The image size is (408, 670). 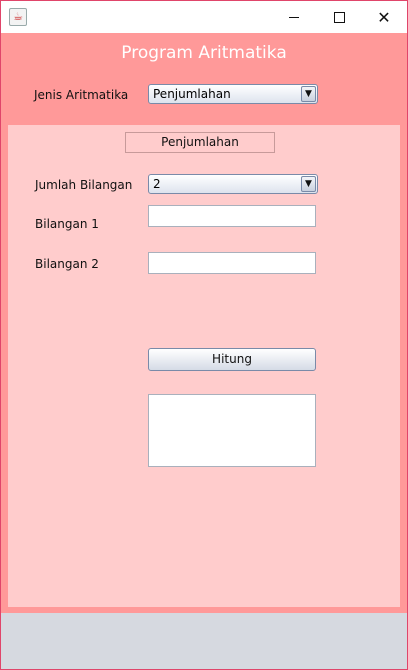 I want to click on close-icon: ✕, so click(x=384, y=17).